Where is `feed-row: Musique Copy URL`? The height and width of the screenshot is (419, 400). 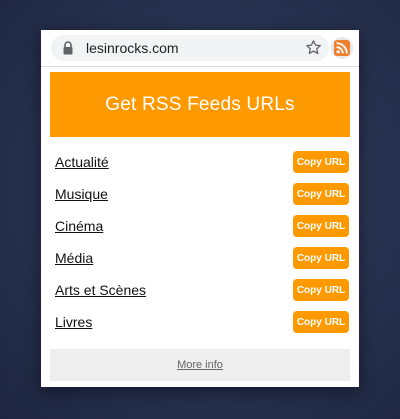
feed-row: Musique Copy URL is located at coordinates (200, 194).